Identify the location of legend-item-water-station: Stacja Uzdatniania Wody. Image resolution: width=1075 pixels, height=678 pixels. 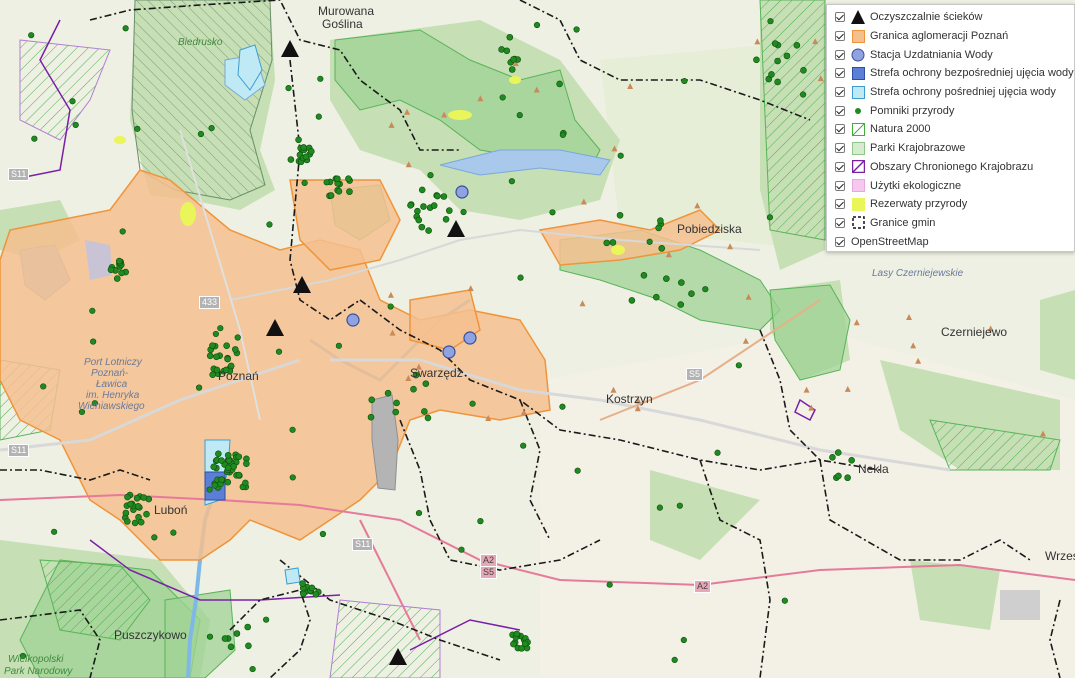
(951, 54).